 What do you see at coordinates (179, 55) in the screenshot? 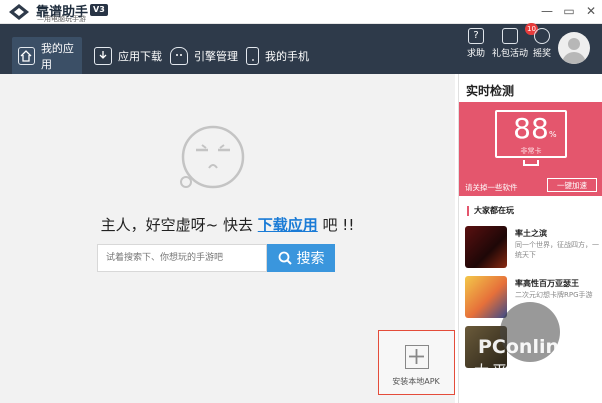
I see `android-icon` at bounding box center [179, 55].